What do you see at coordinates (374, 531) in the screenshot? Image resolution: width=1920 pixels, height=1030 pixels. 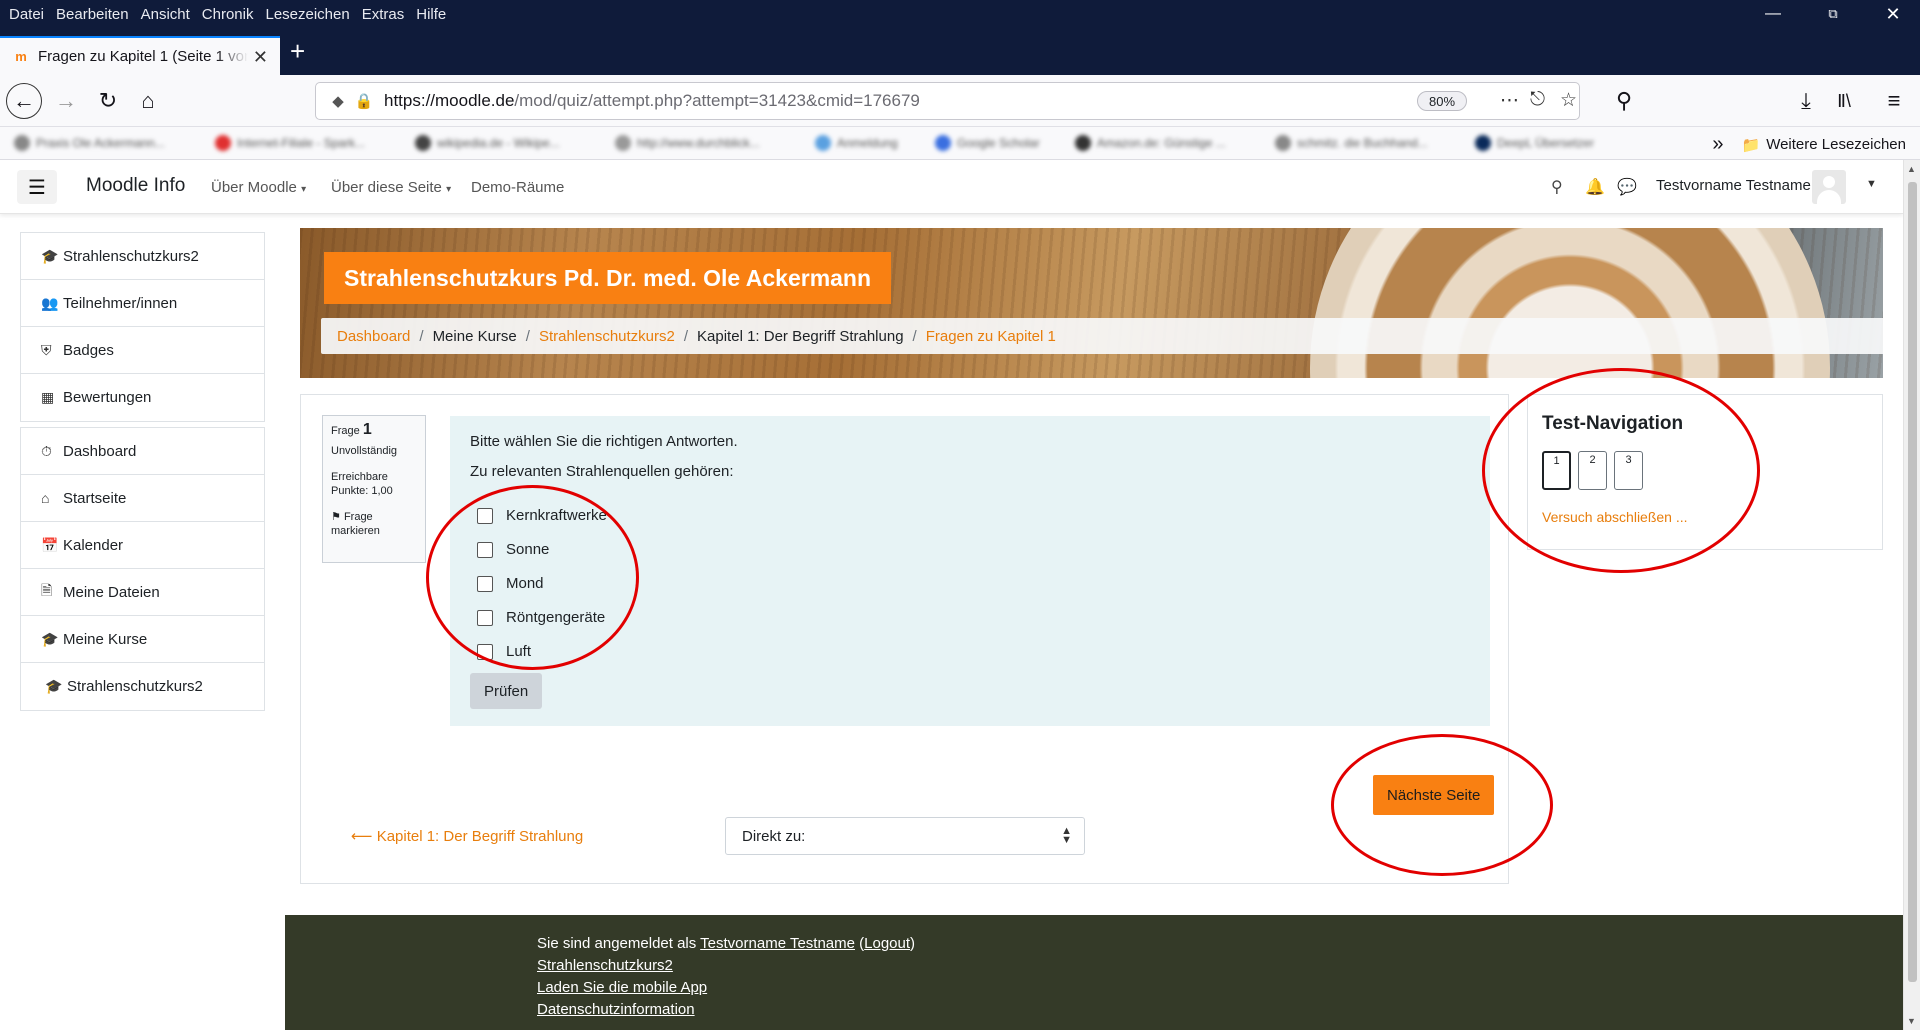 I see `flag-question-label: markieren` at bounding box center [374, 531].